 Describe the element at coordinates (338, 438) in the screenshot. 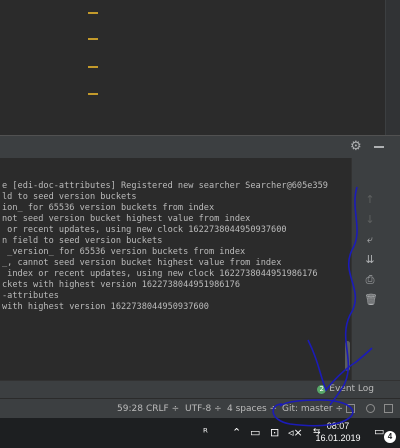

I see `clock-date: 16.01.2019` at that location.